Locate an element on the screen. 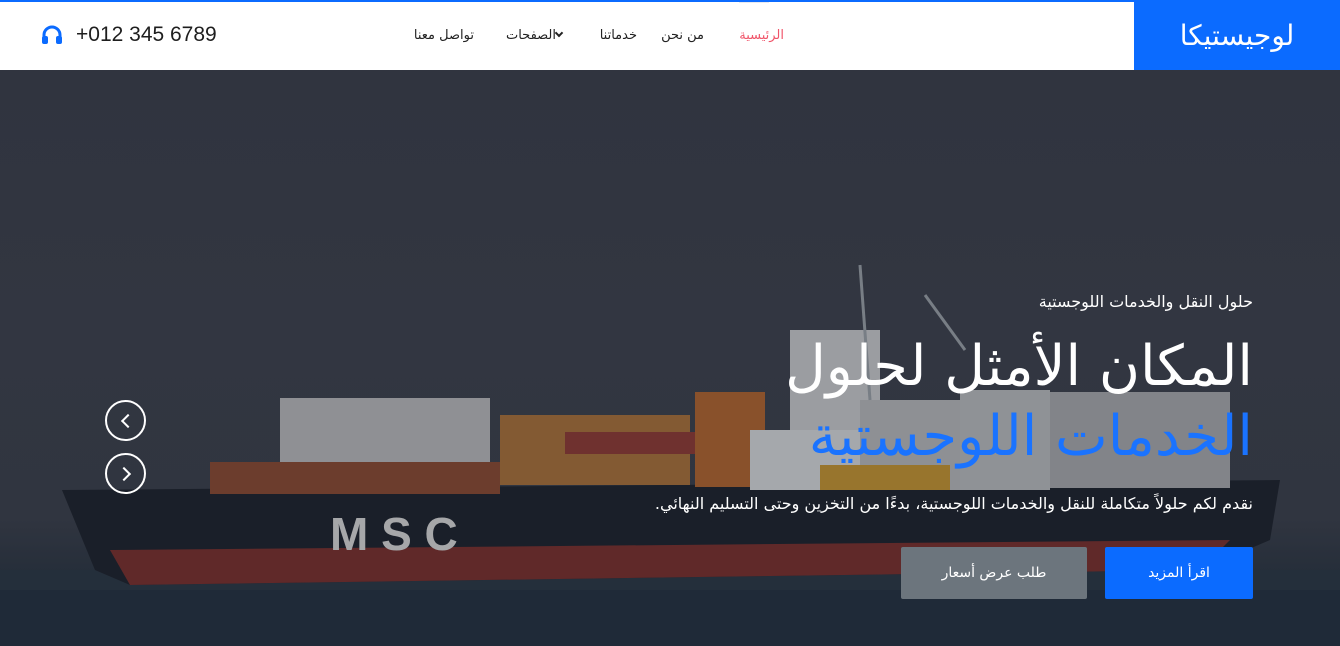  carousel-next-button is located at coordinates (125, 473).